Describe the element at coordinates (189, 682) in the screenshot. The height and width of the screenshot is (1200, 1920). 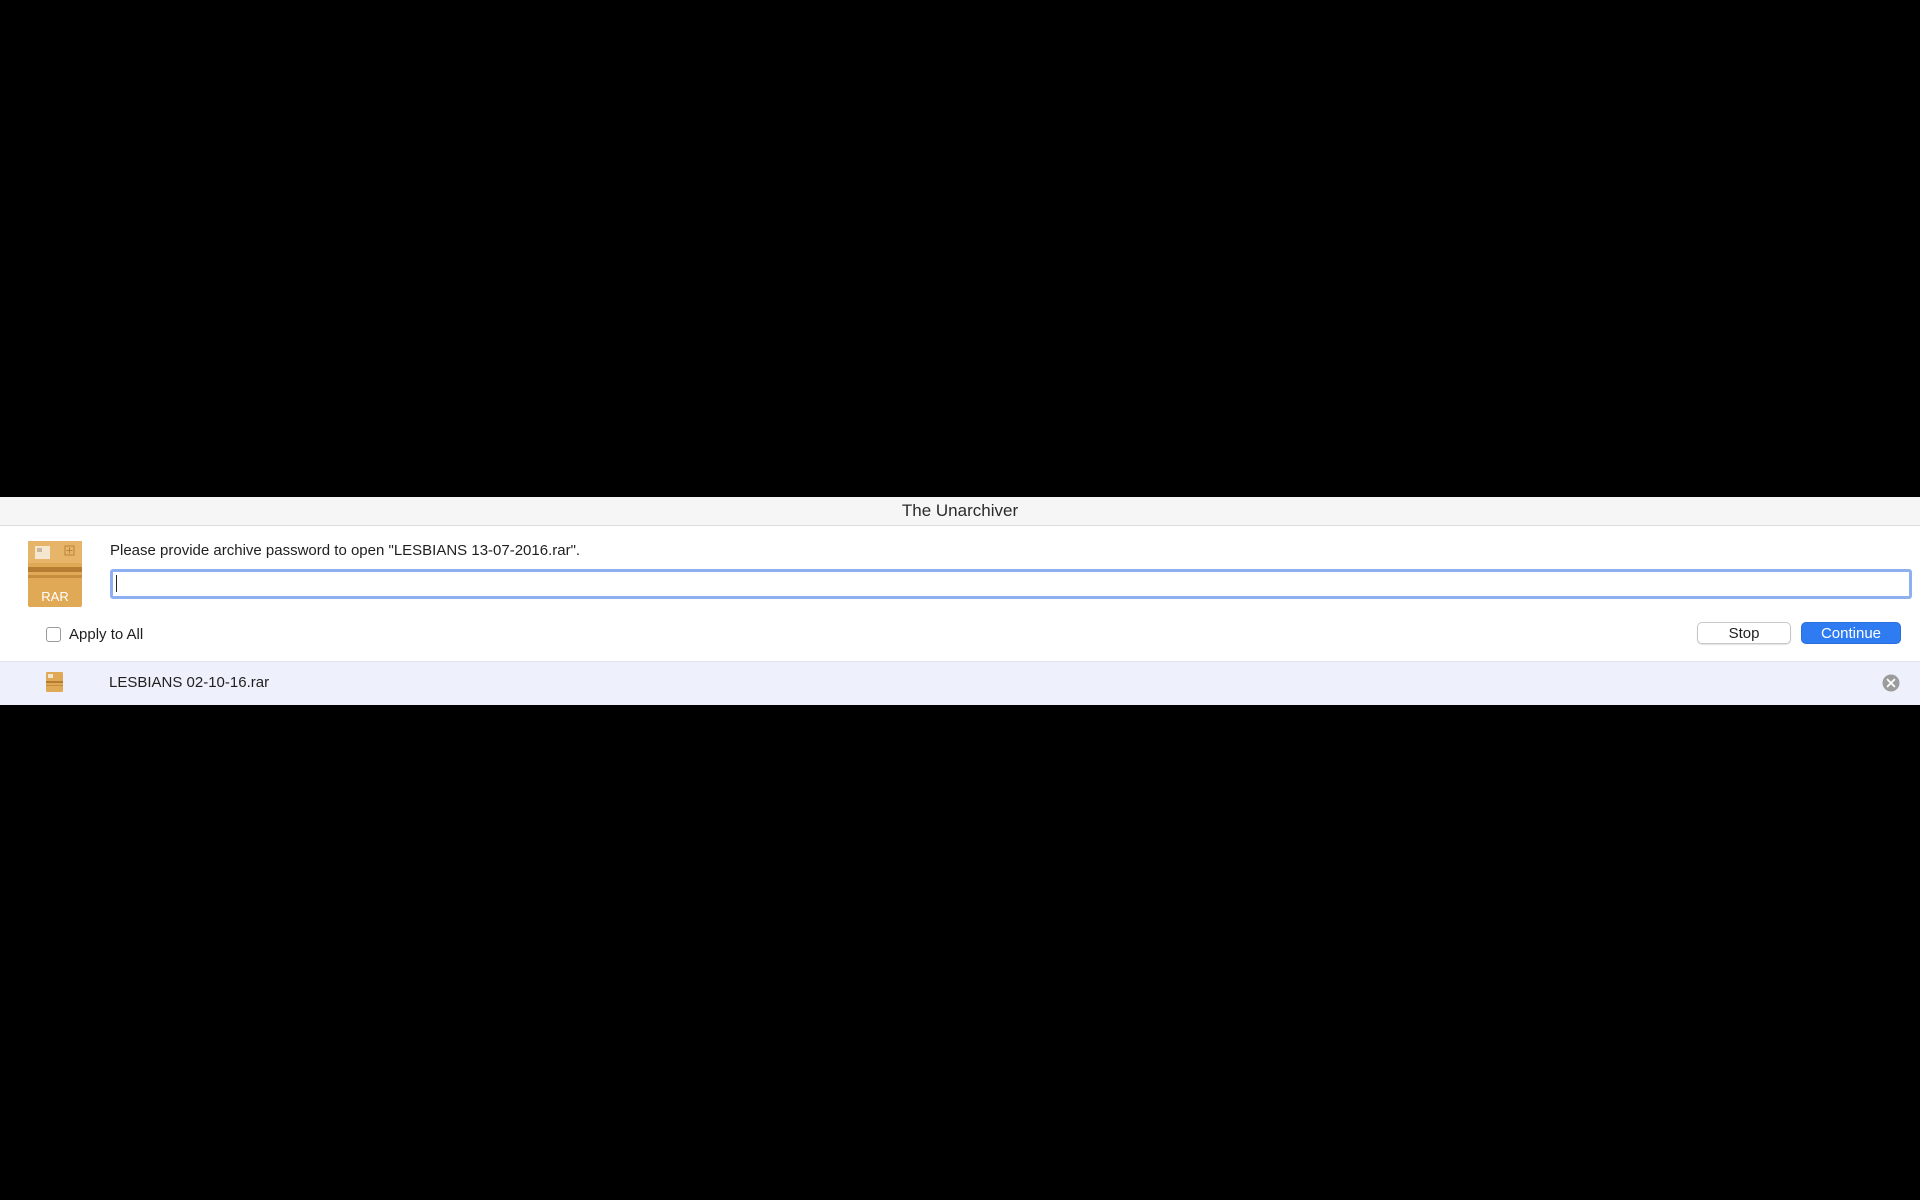
I see `queue-file-name: LESBIANS 02-10-16.rar` at that location.